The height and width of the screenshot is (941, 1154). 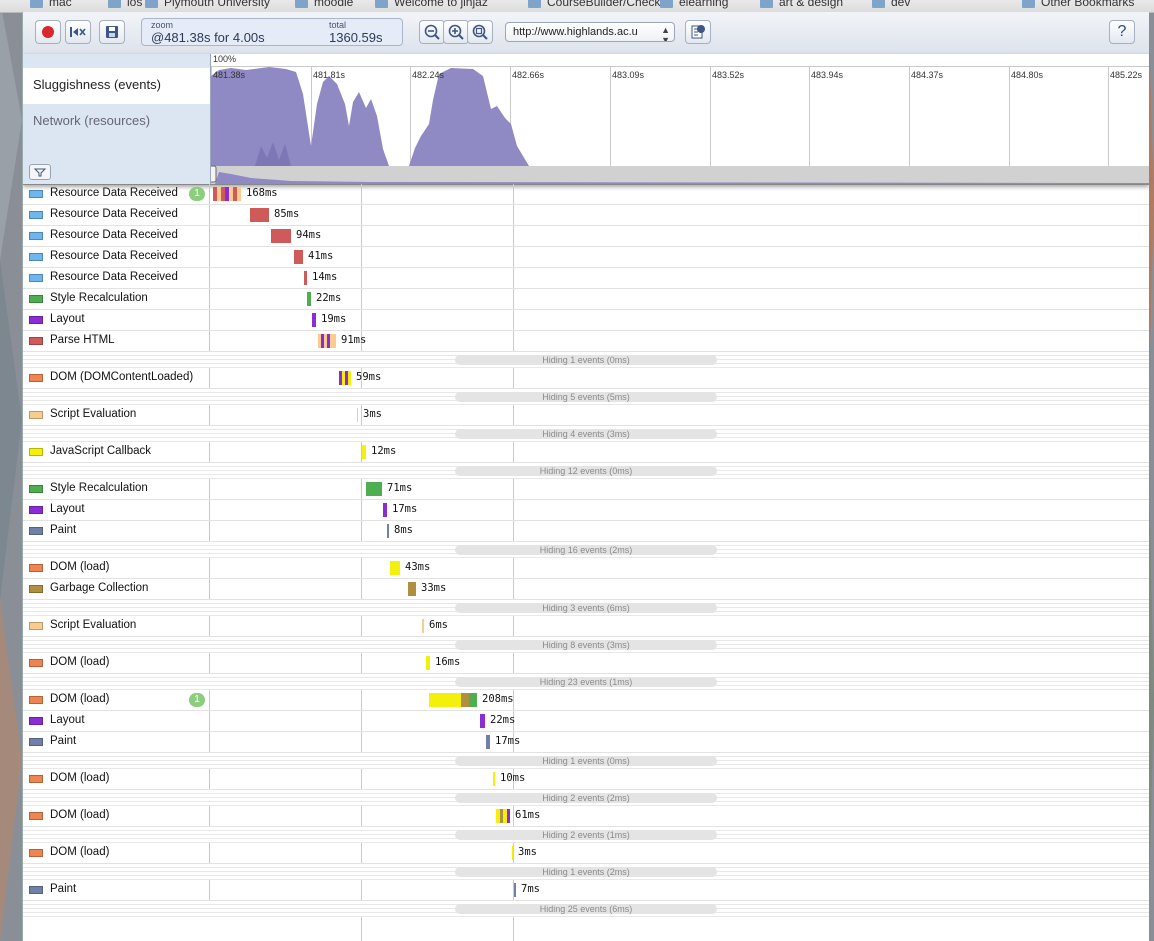 I want to click on overview-tick-label: 482.24s, so click(x=428, y=75).